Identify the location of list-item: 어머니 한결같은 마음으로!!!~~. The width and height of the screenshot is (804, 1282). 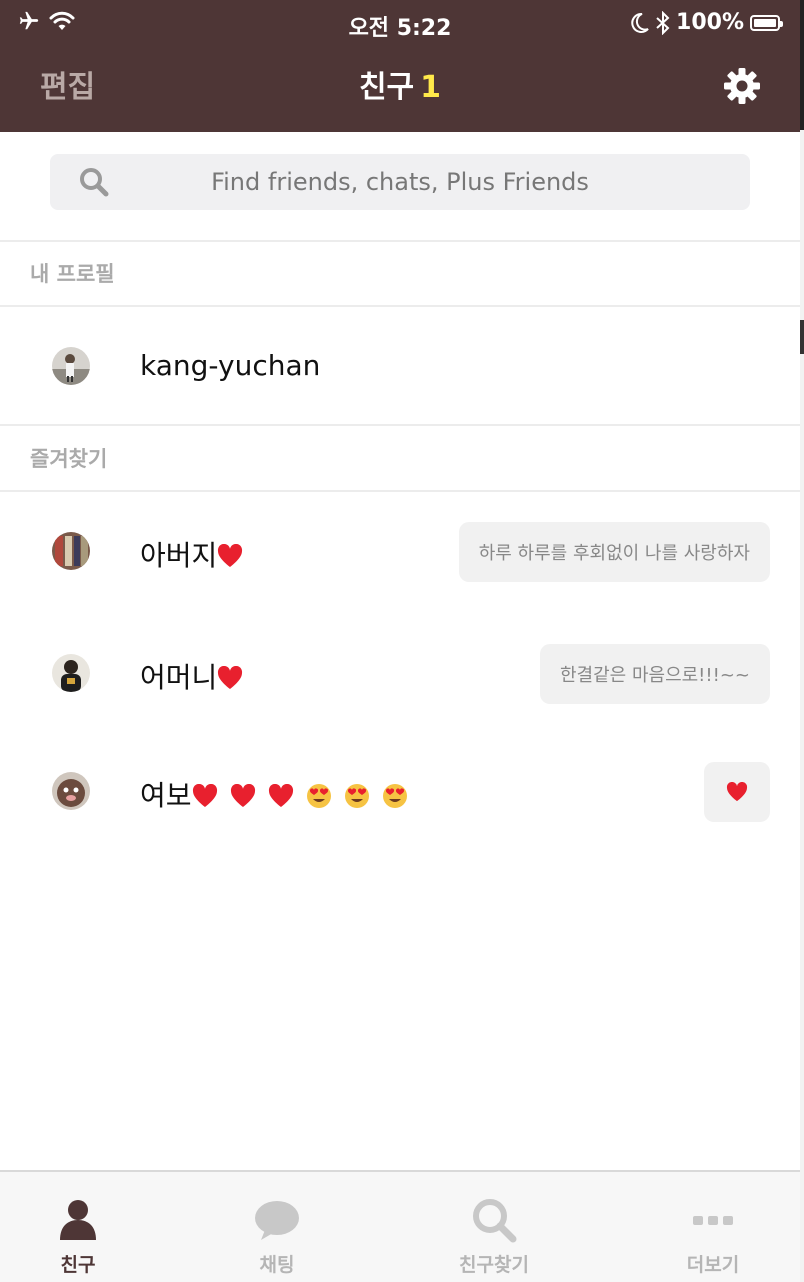
(400, 674).